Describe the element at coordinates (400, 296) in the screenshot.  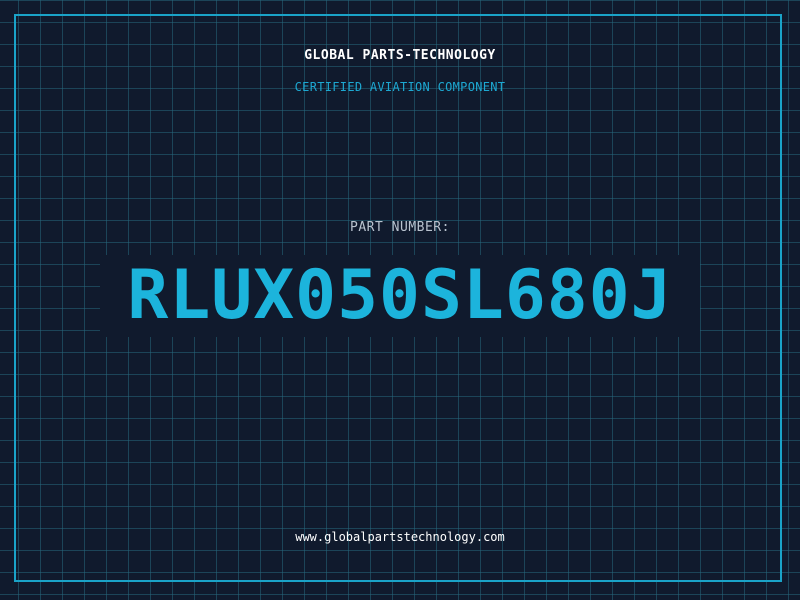
I see `part-number-value: RLUX050SL680J` at that location.